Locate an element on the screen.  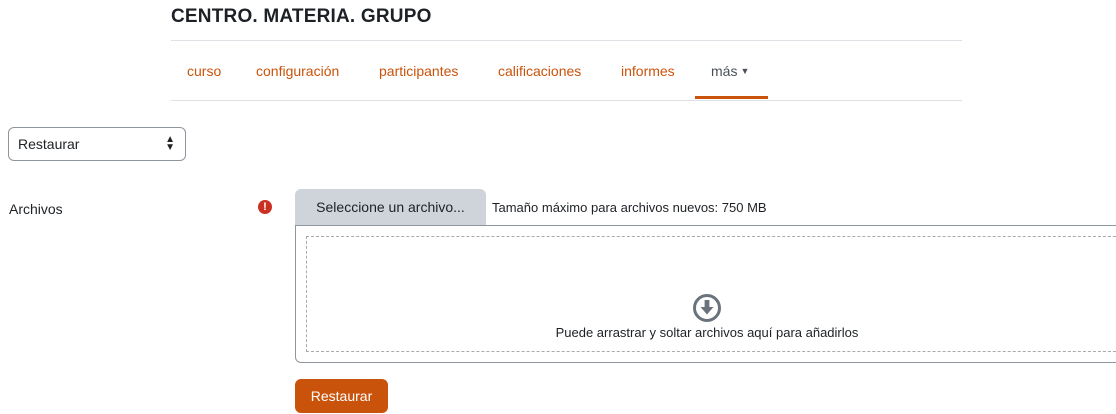
required-icon: ! is located at coordinates (265, 207).